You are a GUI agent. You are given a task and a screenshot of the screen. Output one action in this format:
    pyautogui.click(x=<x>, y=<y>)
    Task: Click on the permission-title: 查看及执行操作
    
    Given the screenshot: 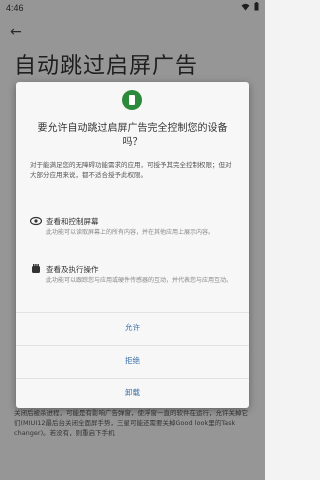 What is the action you would take?
    pyautogui.click(x=72, y=269)
    